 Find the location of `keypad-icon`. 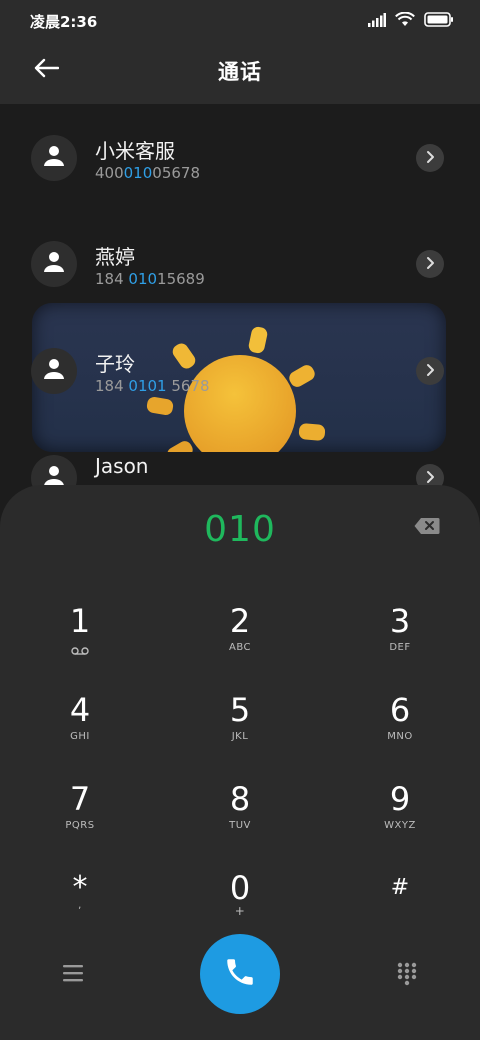

keypad-icon is located at coordinates (407, 976).